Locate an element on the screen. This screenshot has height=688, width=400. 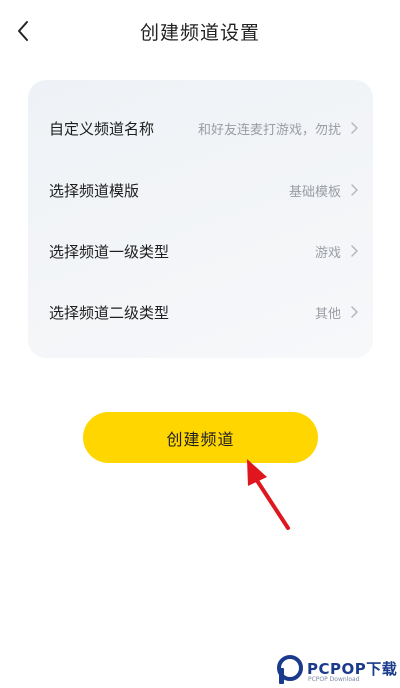
row-label: 选择频道二级类型 is located at coordinates (109, 312).